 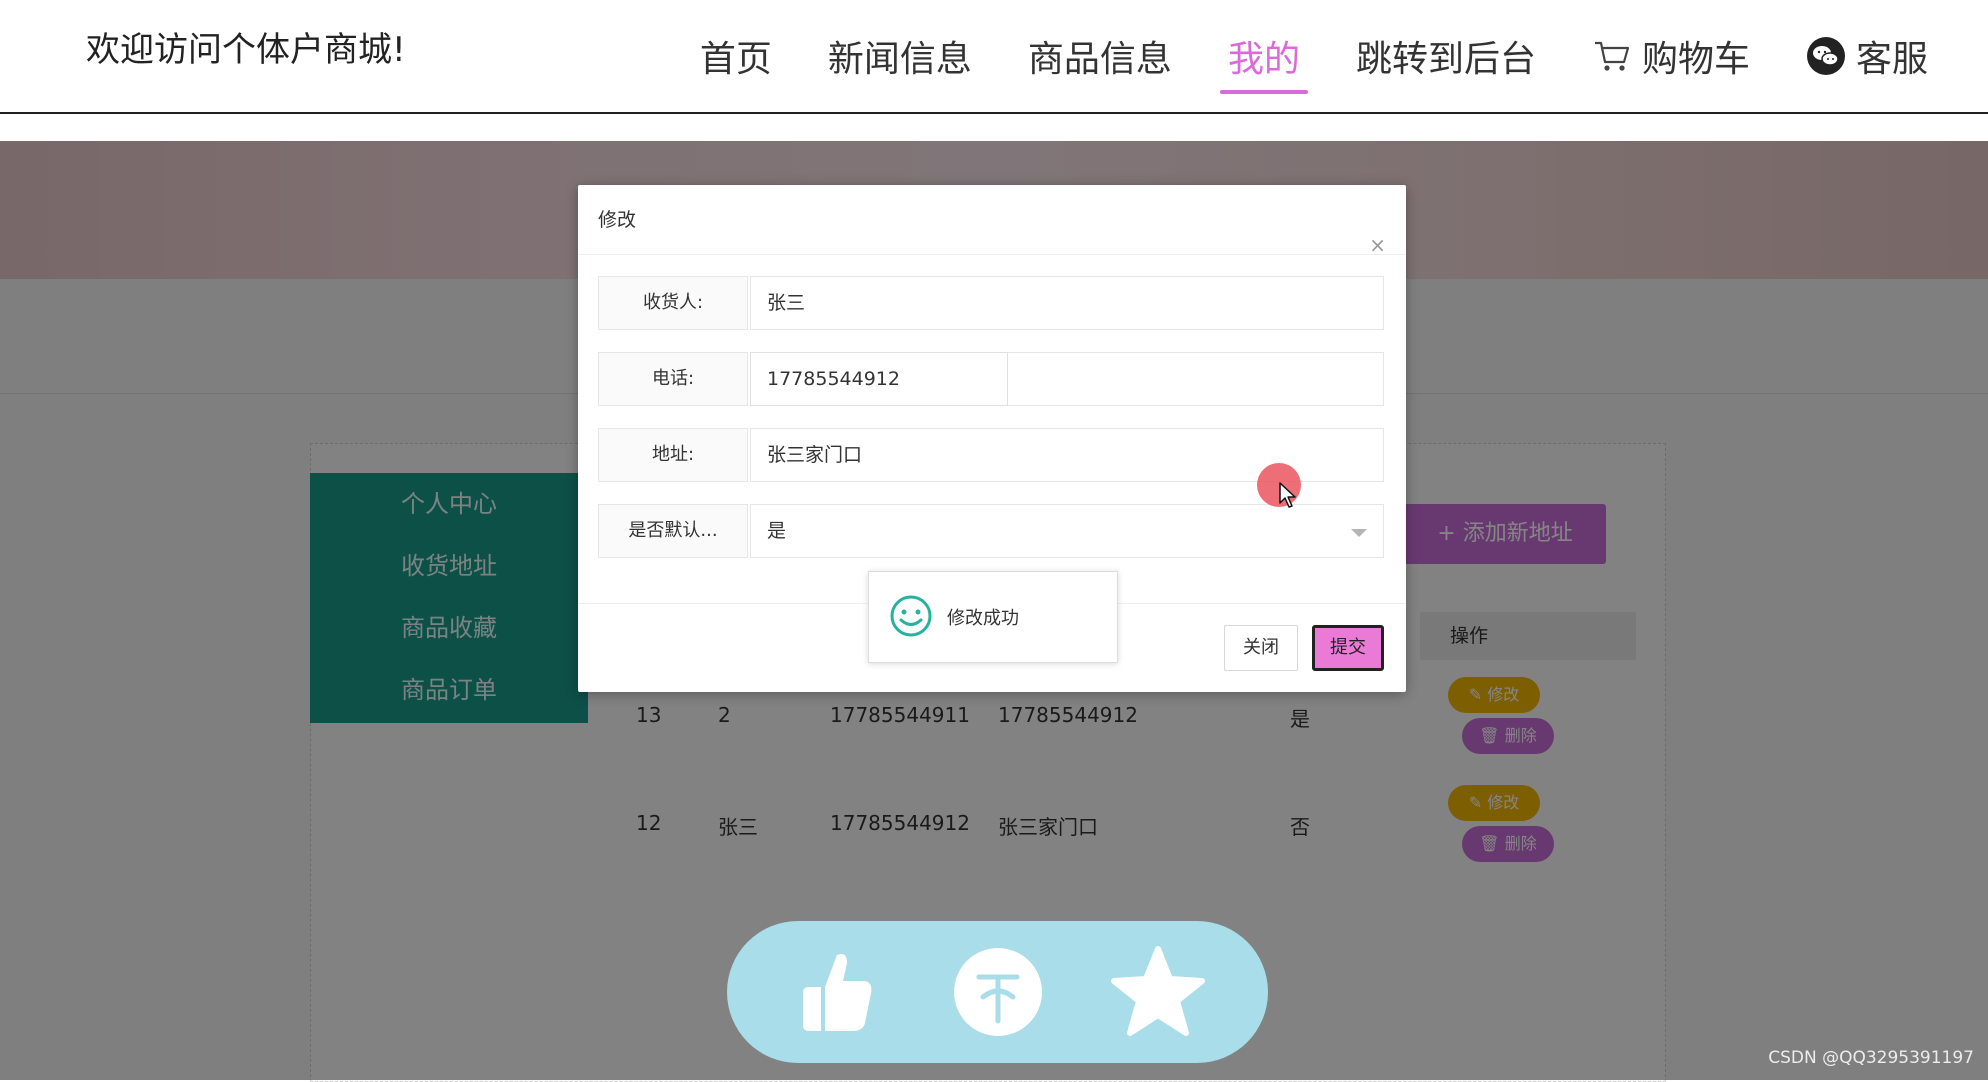 What do you see at coordinates (1871, 1058) in the screenshot?
I see `watermark: CSDN @QQ3295391197` at bounding box center [1871, 1058].